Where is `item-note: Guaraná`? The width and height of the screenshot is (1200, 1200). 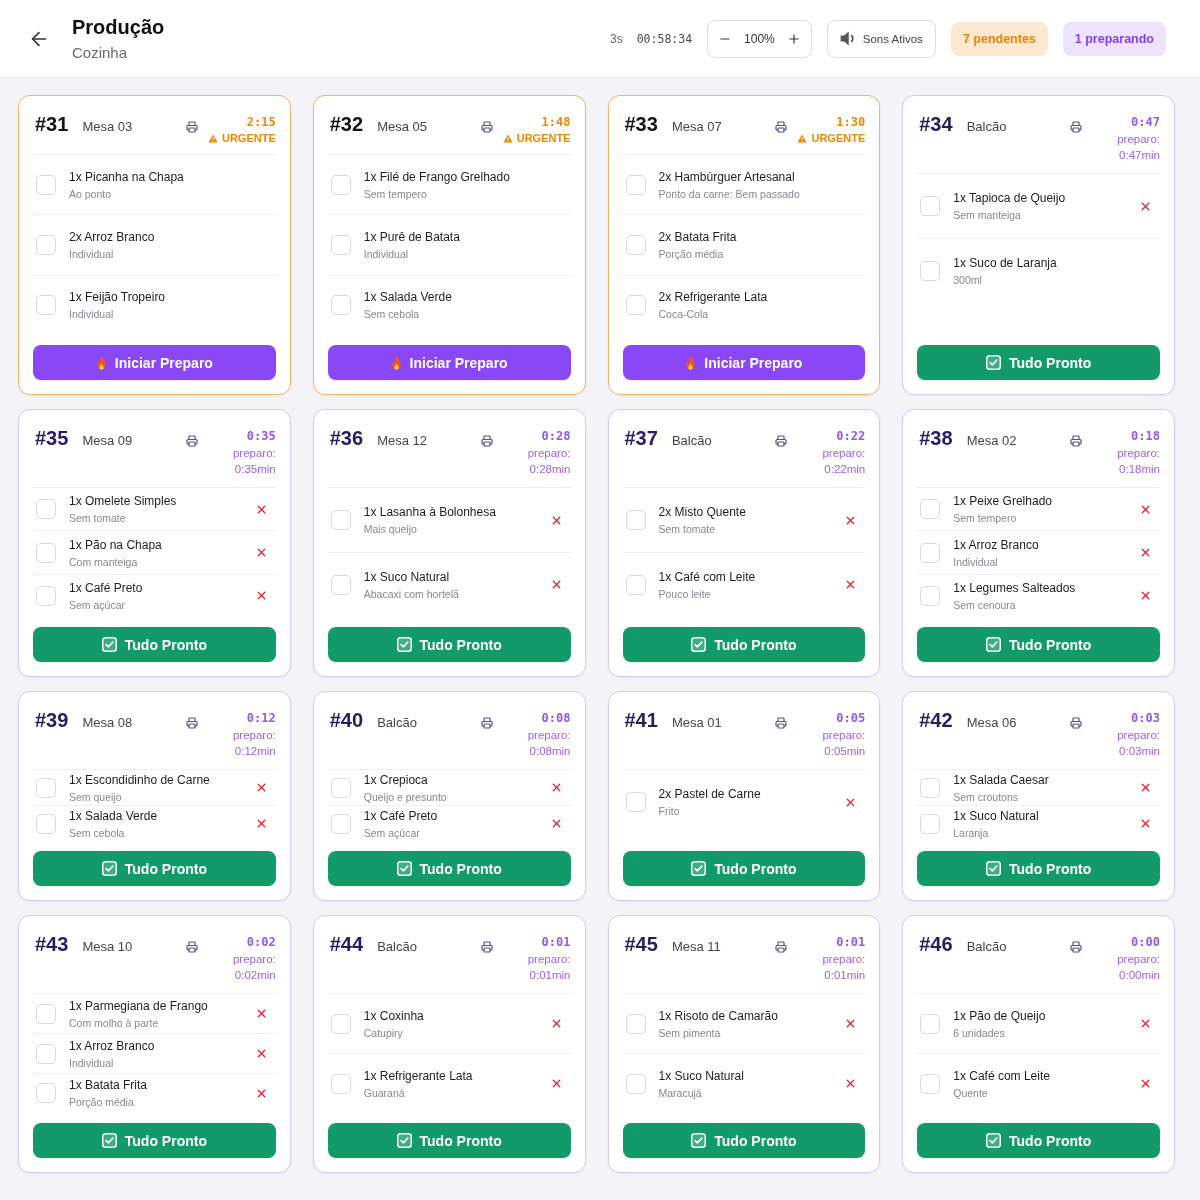
item-note: Guaraná is located at coordinates (384, 1092).